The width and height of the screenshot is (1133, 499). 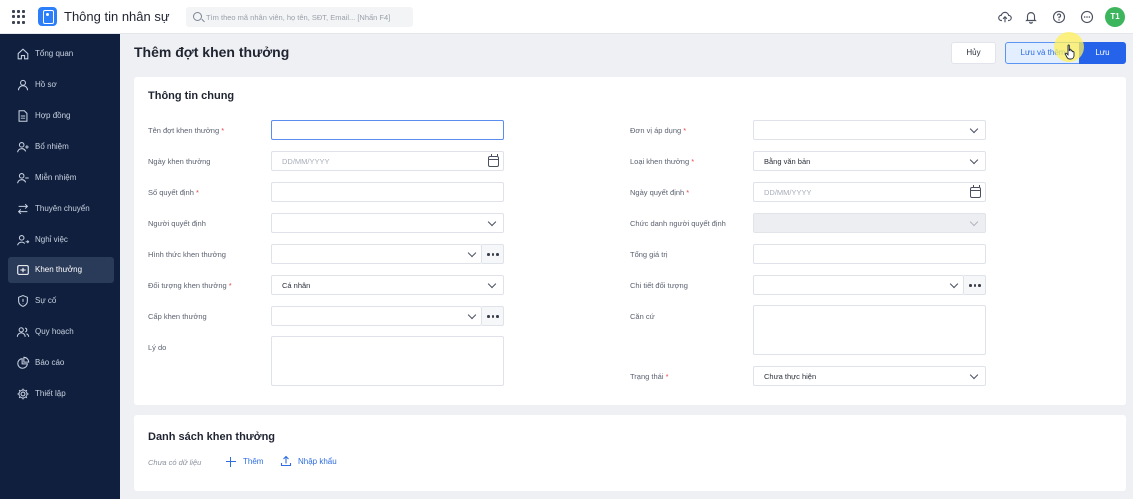 I want to click on reason-label: Lý do, so click(x=157, y=347).